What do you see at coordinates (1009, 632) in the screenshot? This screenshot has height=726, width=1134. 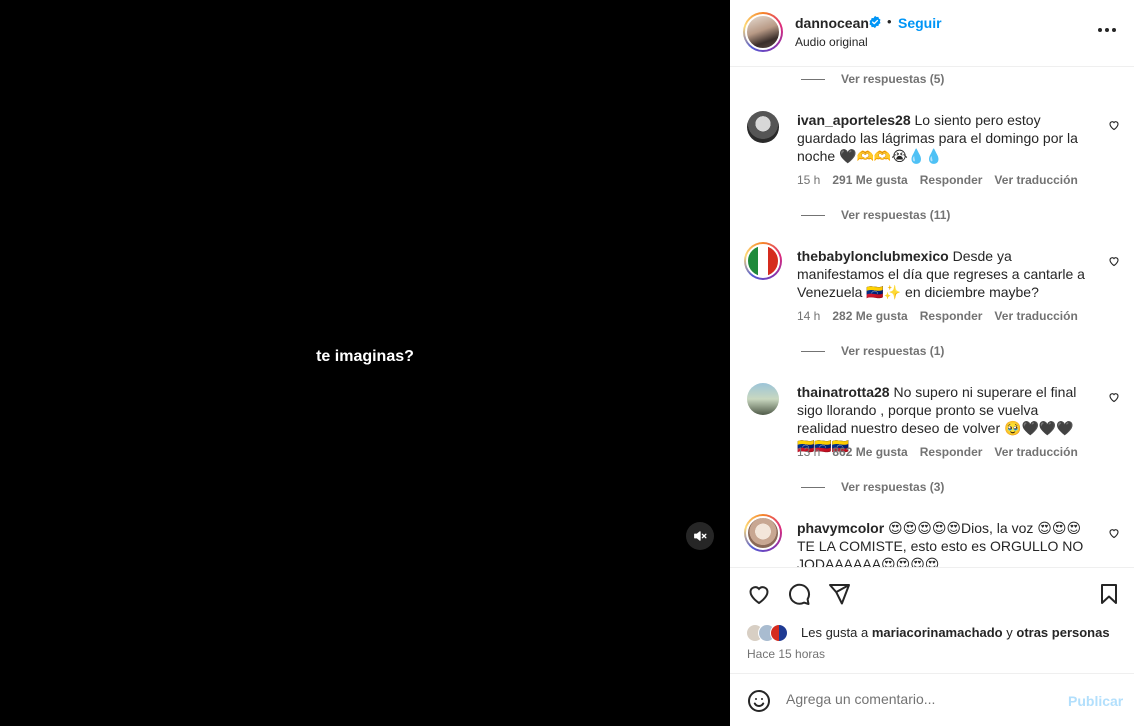 I see `likes-and: y` at bounding box center [1009, 632].